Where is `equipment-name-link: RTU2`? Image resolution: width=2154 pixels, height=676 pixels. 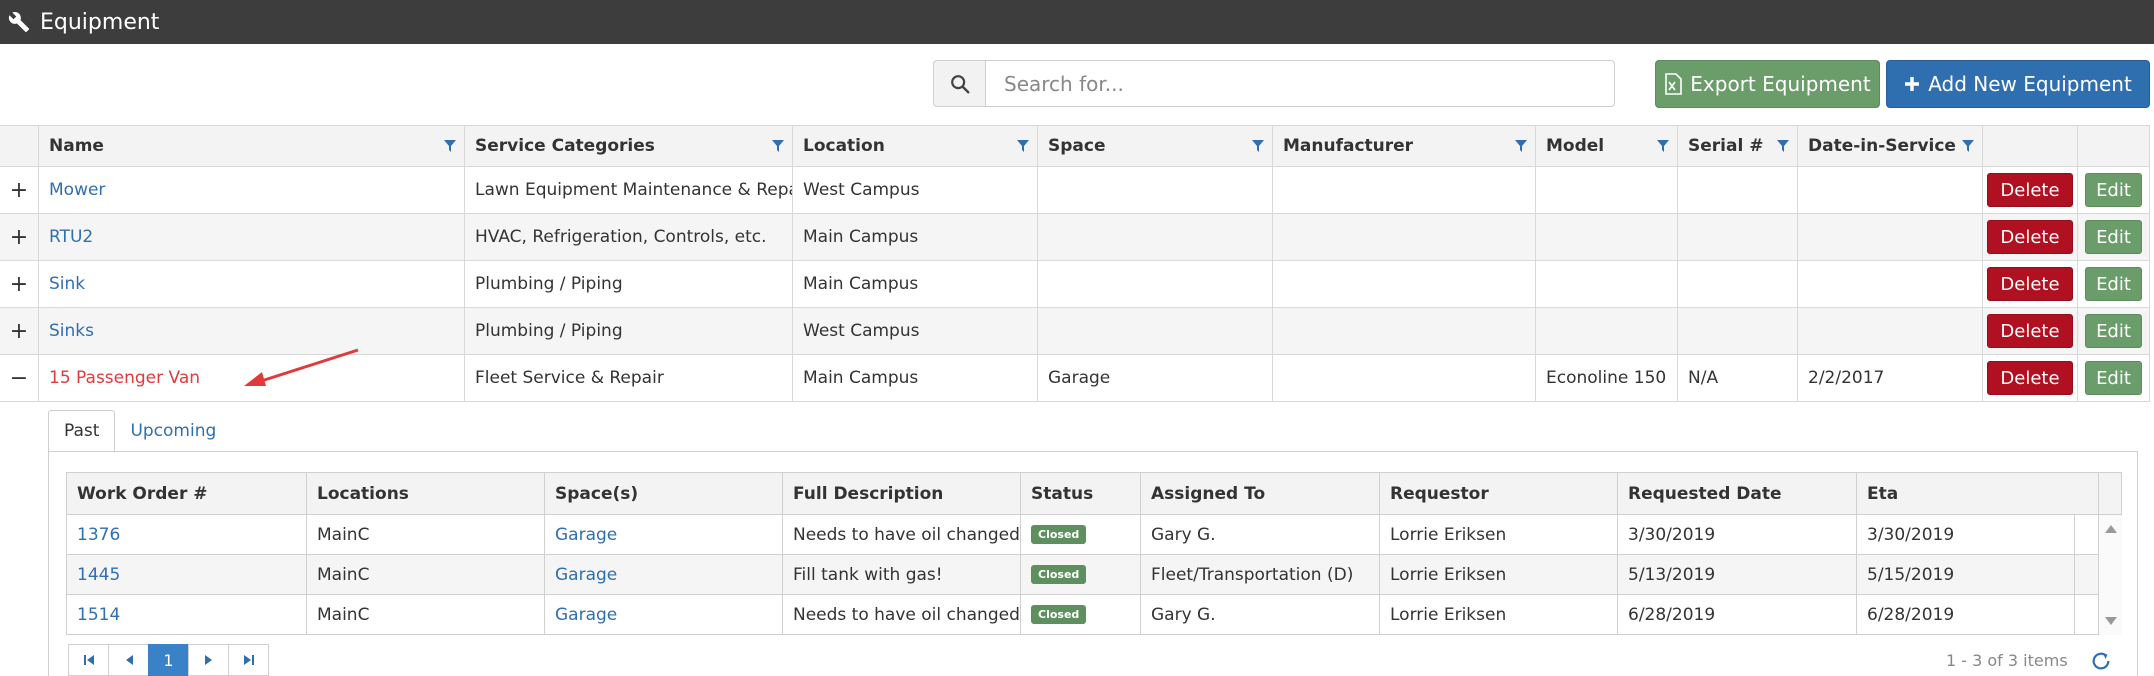 equipment-name-link: RTU2 is located at coordinates (71, 237).